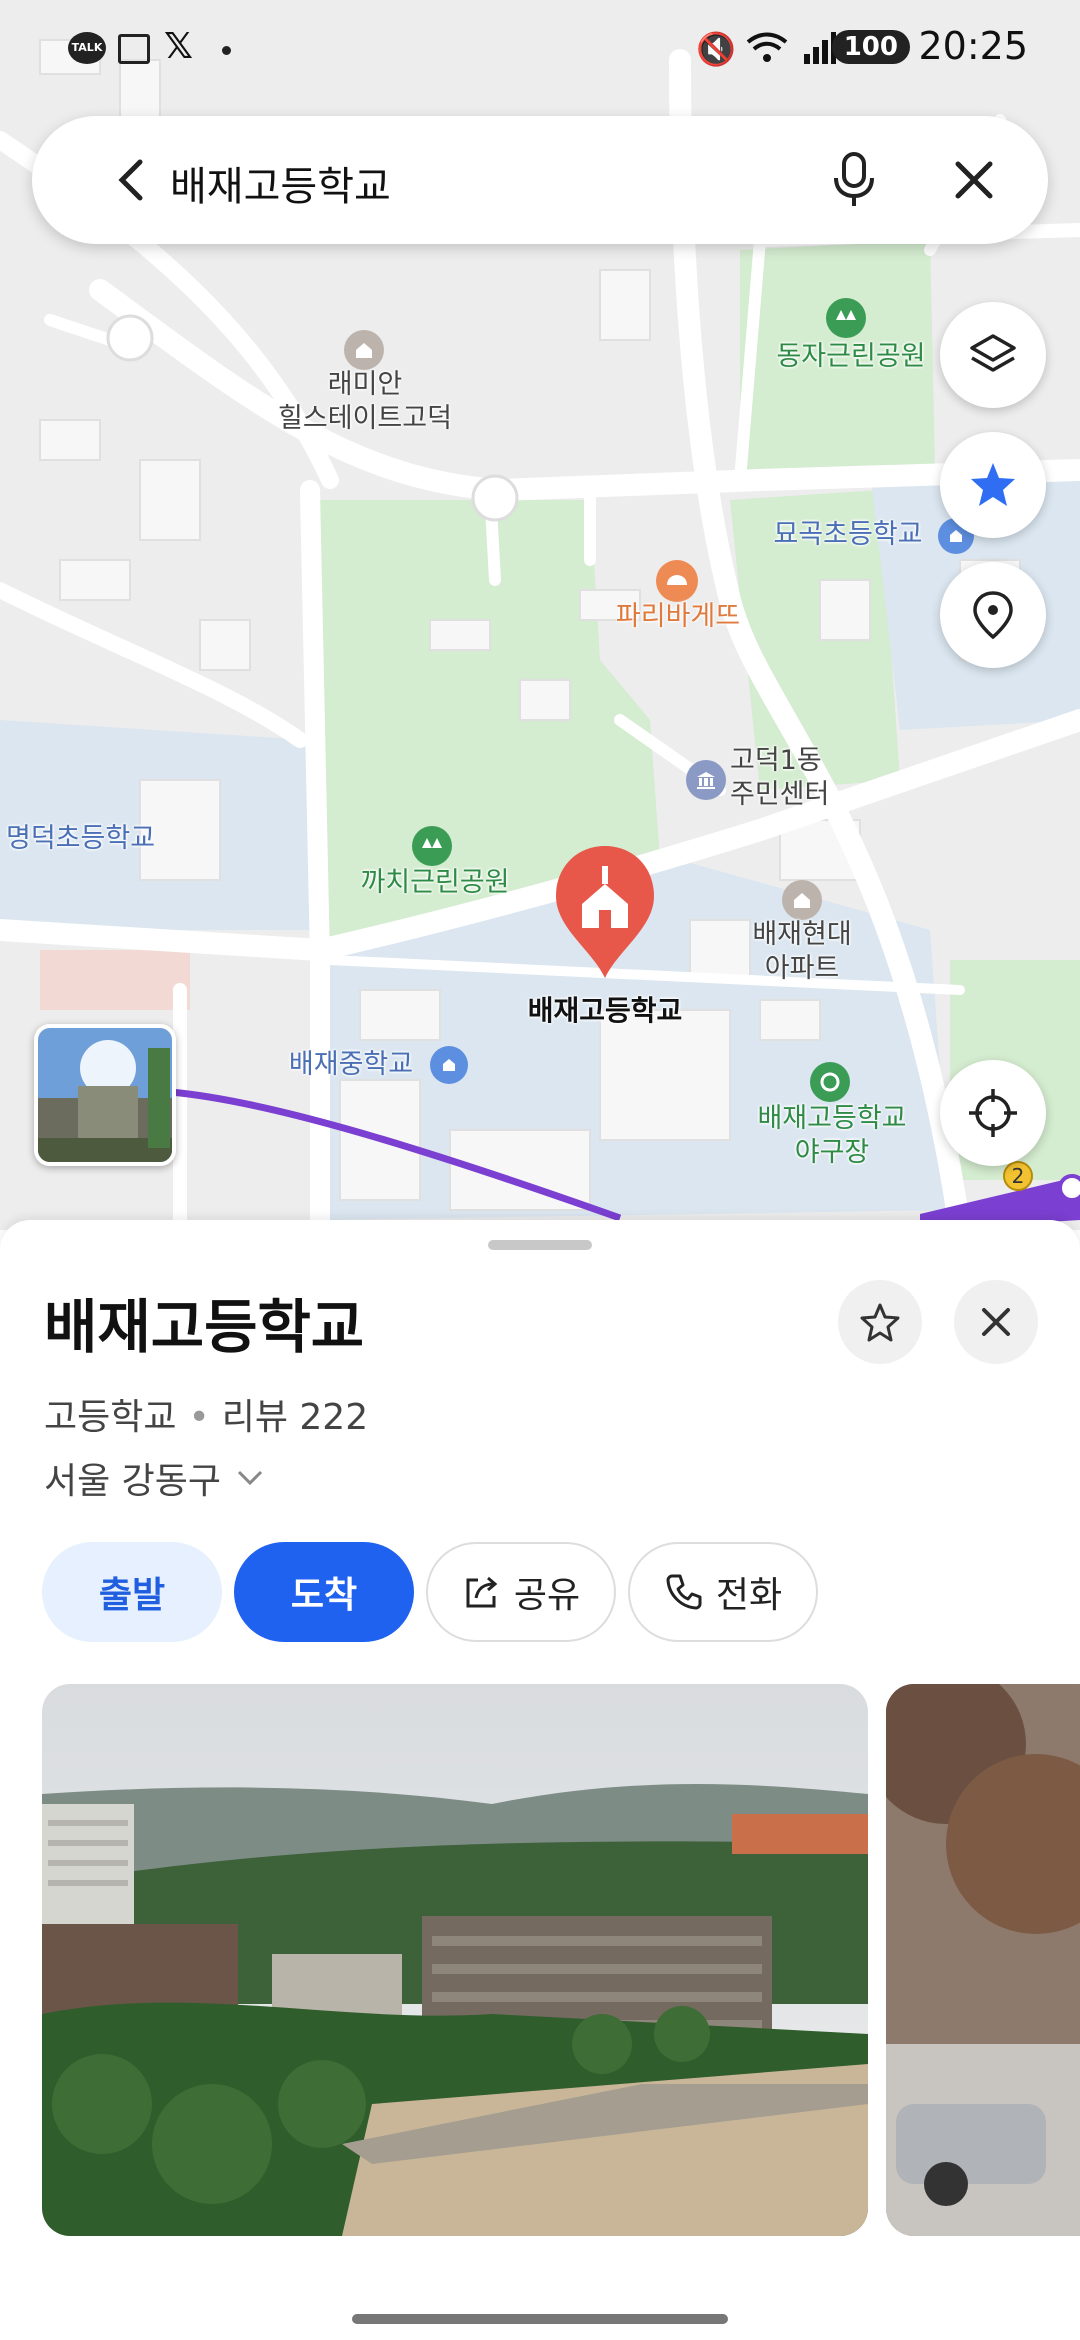 This screenshot has height=2340, width=1080. What do you see at coordinates (133, 1481) in the screenshot?
I see `place-location: 서울 강동구` at bounding box center [133, 1481].